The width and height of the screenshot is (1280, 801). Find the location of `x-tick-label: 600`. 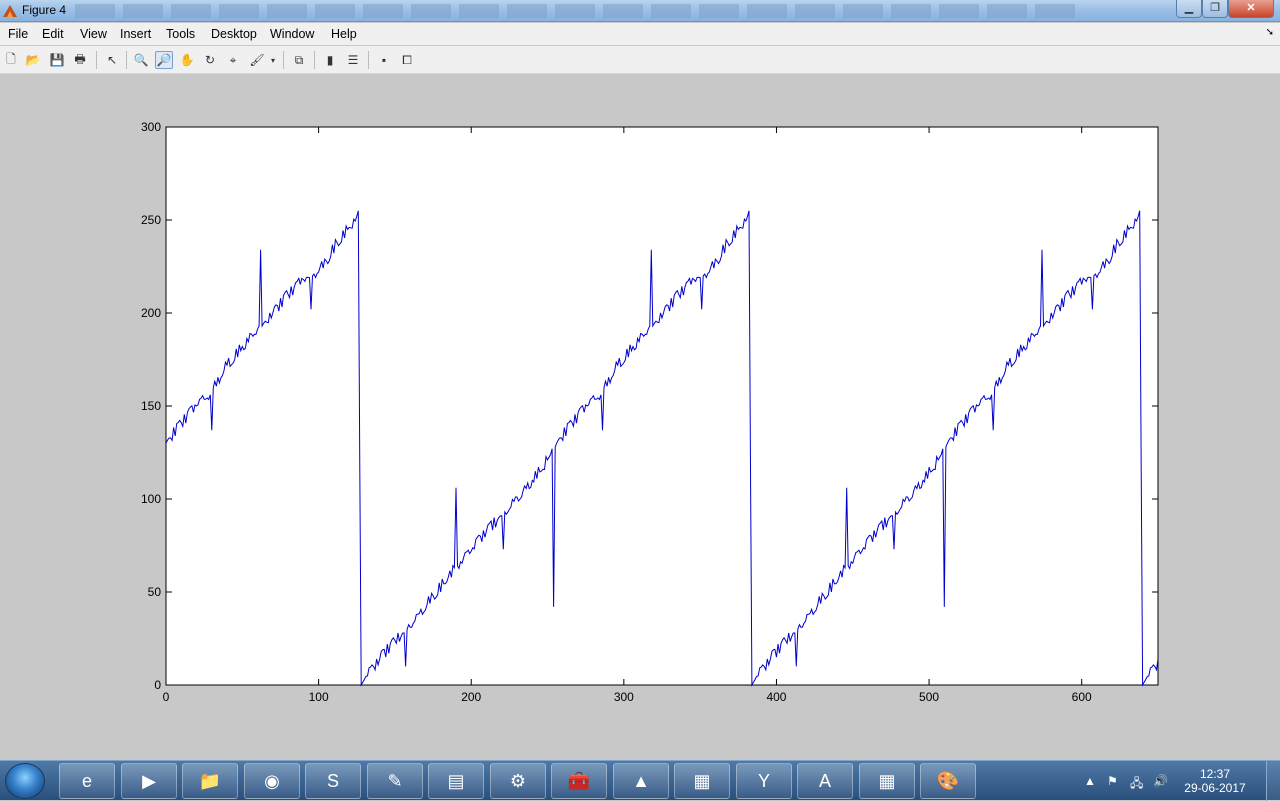

x-tick-label: 600 is located at coordinates (1082, 697).